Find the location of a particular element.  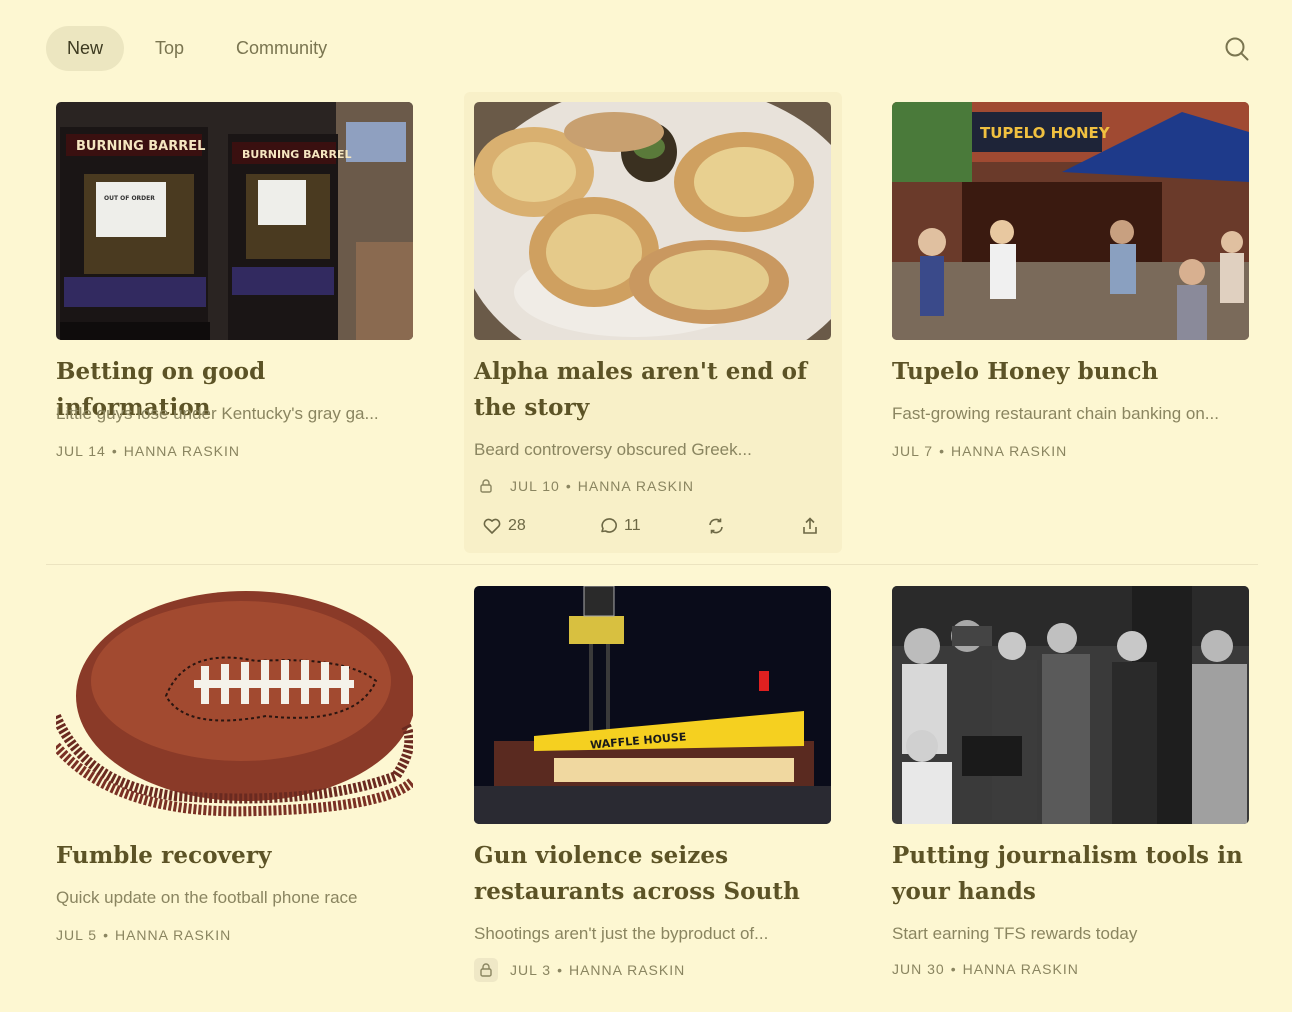

post-subtitle: Start earning TFS rewards today is located at coordinates (1072, 934).